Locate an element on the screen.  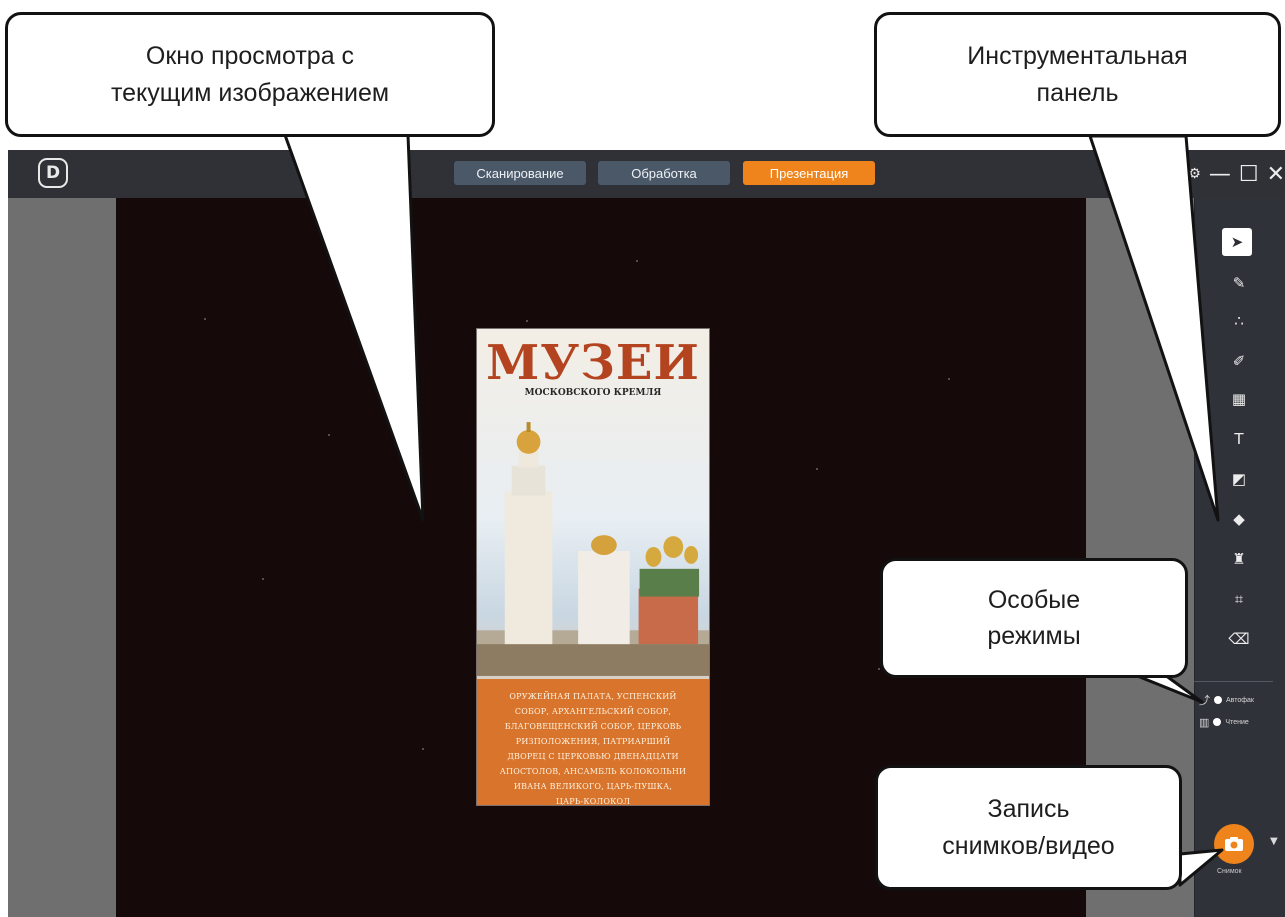
settings-icon: ⚙ is located at coordinates (1194, 174).